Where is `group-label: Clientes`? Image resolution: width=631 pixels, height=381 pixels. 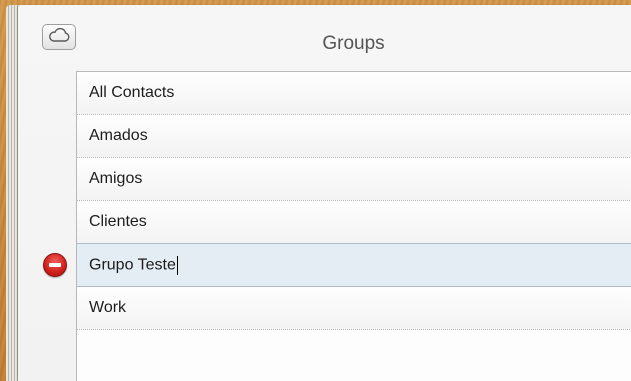 group-label: Clientes is located at coordinates (118, 221).